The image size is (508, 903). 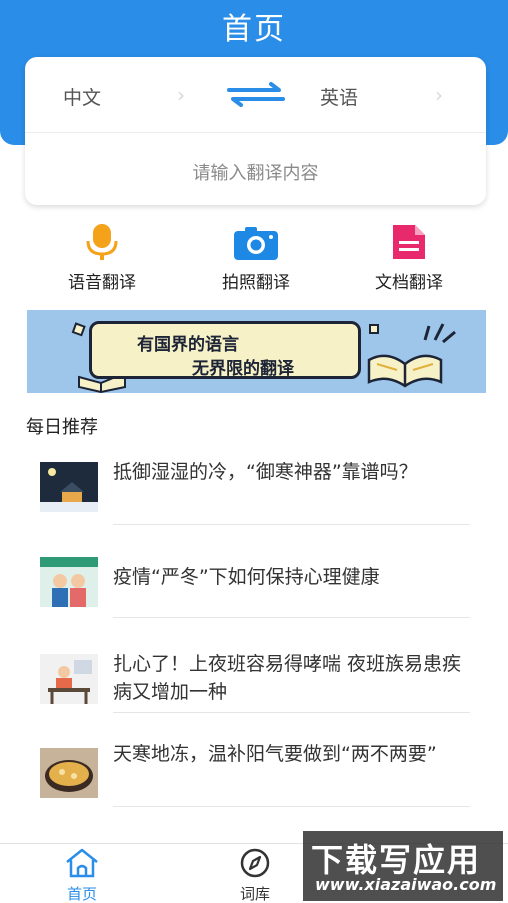 I want to click on news-item: 抵御湿湿的冷，“御寒神器”靠谱吗？, so click(x=254, y=486).